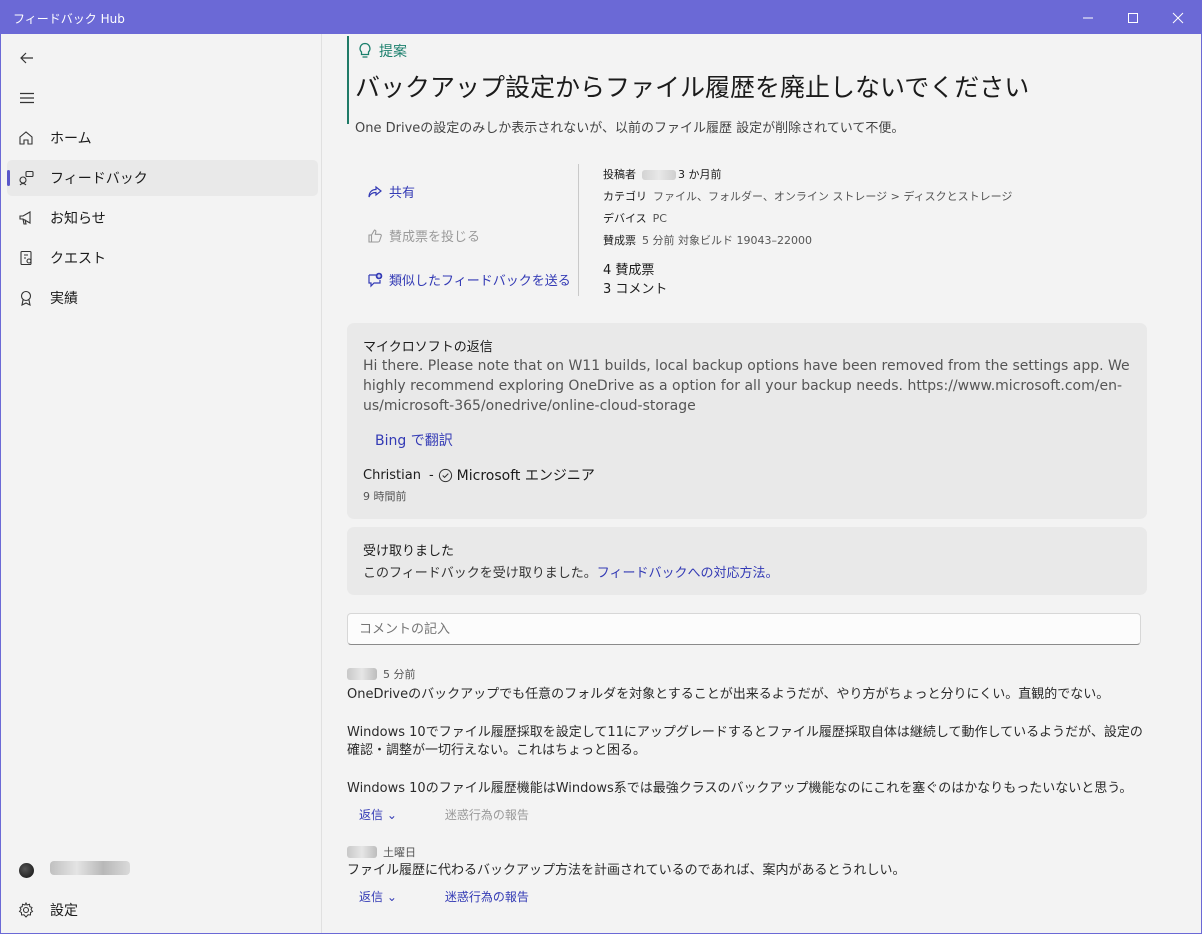 The height and width of the screenshot is (934, 1202). Describe the element at coordinates (435, 237) in the screenshot. I see `upvote-label: 賛成票を投じる` at that location.